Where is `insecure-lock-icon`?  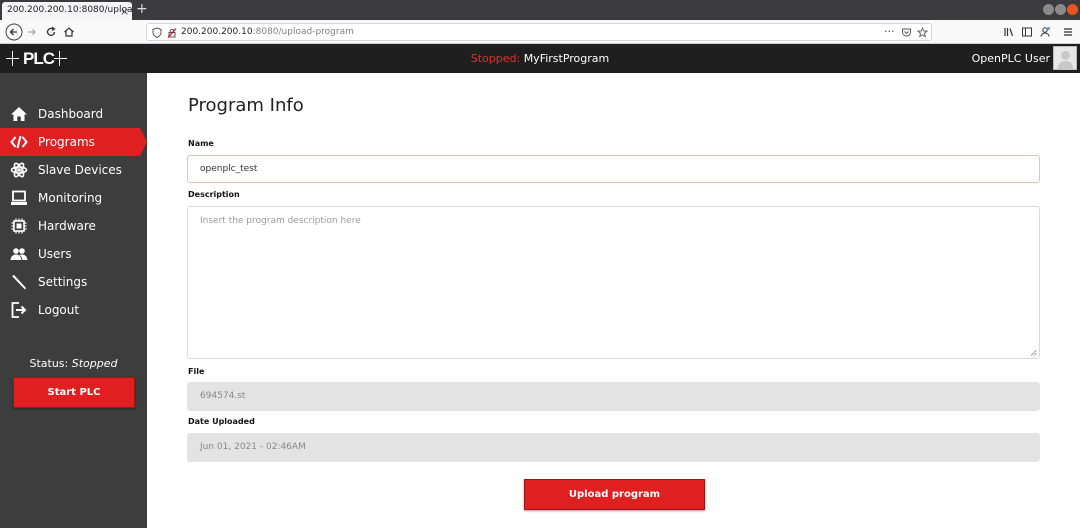
insecure-lock-icon is located at coordinates (172, 33).